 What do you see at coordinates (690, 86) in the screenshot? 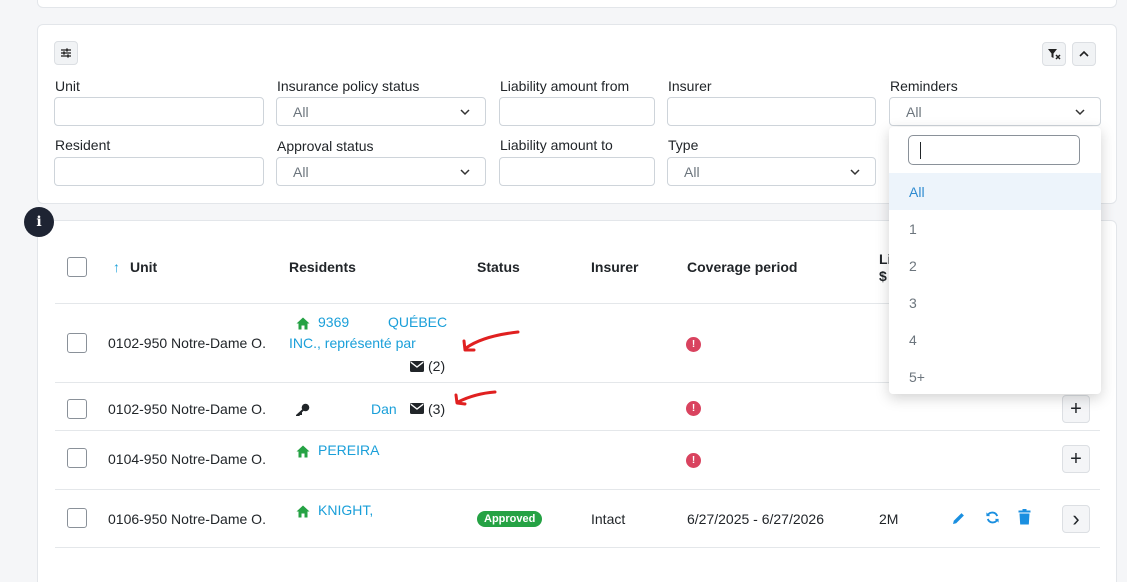
I see `insurer-filter-label: Insurer` at bounding box center [690, 86].